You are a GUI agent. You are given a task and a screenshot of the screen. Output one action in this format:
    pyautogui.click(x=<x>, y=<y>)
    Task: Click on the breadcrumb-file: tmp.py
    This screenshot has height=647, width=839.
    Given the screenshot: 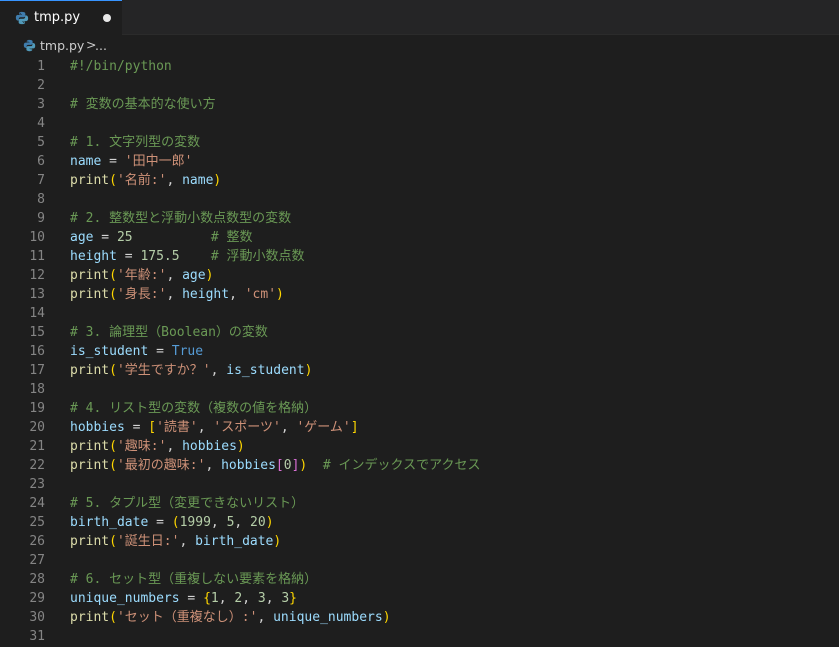 What is the action you would take?
    pyautogui.click(x=62, y=45)
    